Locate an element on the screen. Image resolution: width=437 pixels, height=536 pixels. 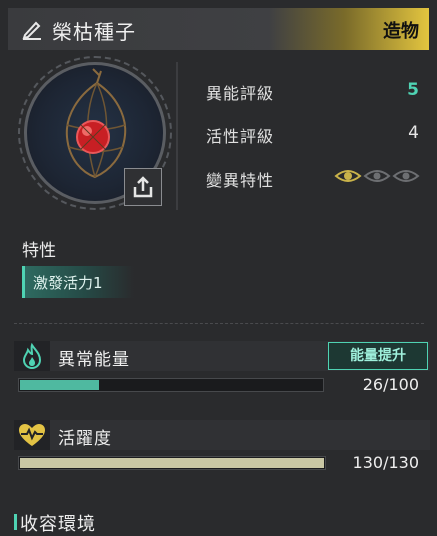
ability-rating-value: 5 is located at coordinates (413, 90).